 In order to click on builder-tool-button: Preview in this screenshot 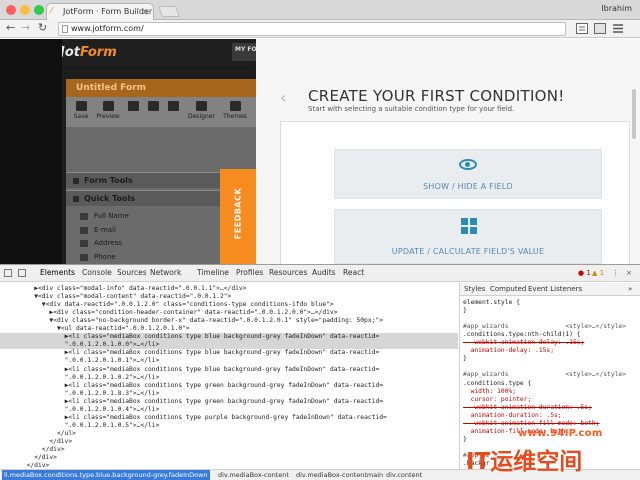, I will do `click(108, 109)`.